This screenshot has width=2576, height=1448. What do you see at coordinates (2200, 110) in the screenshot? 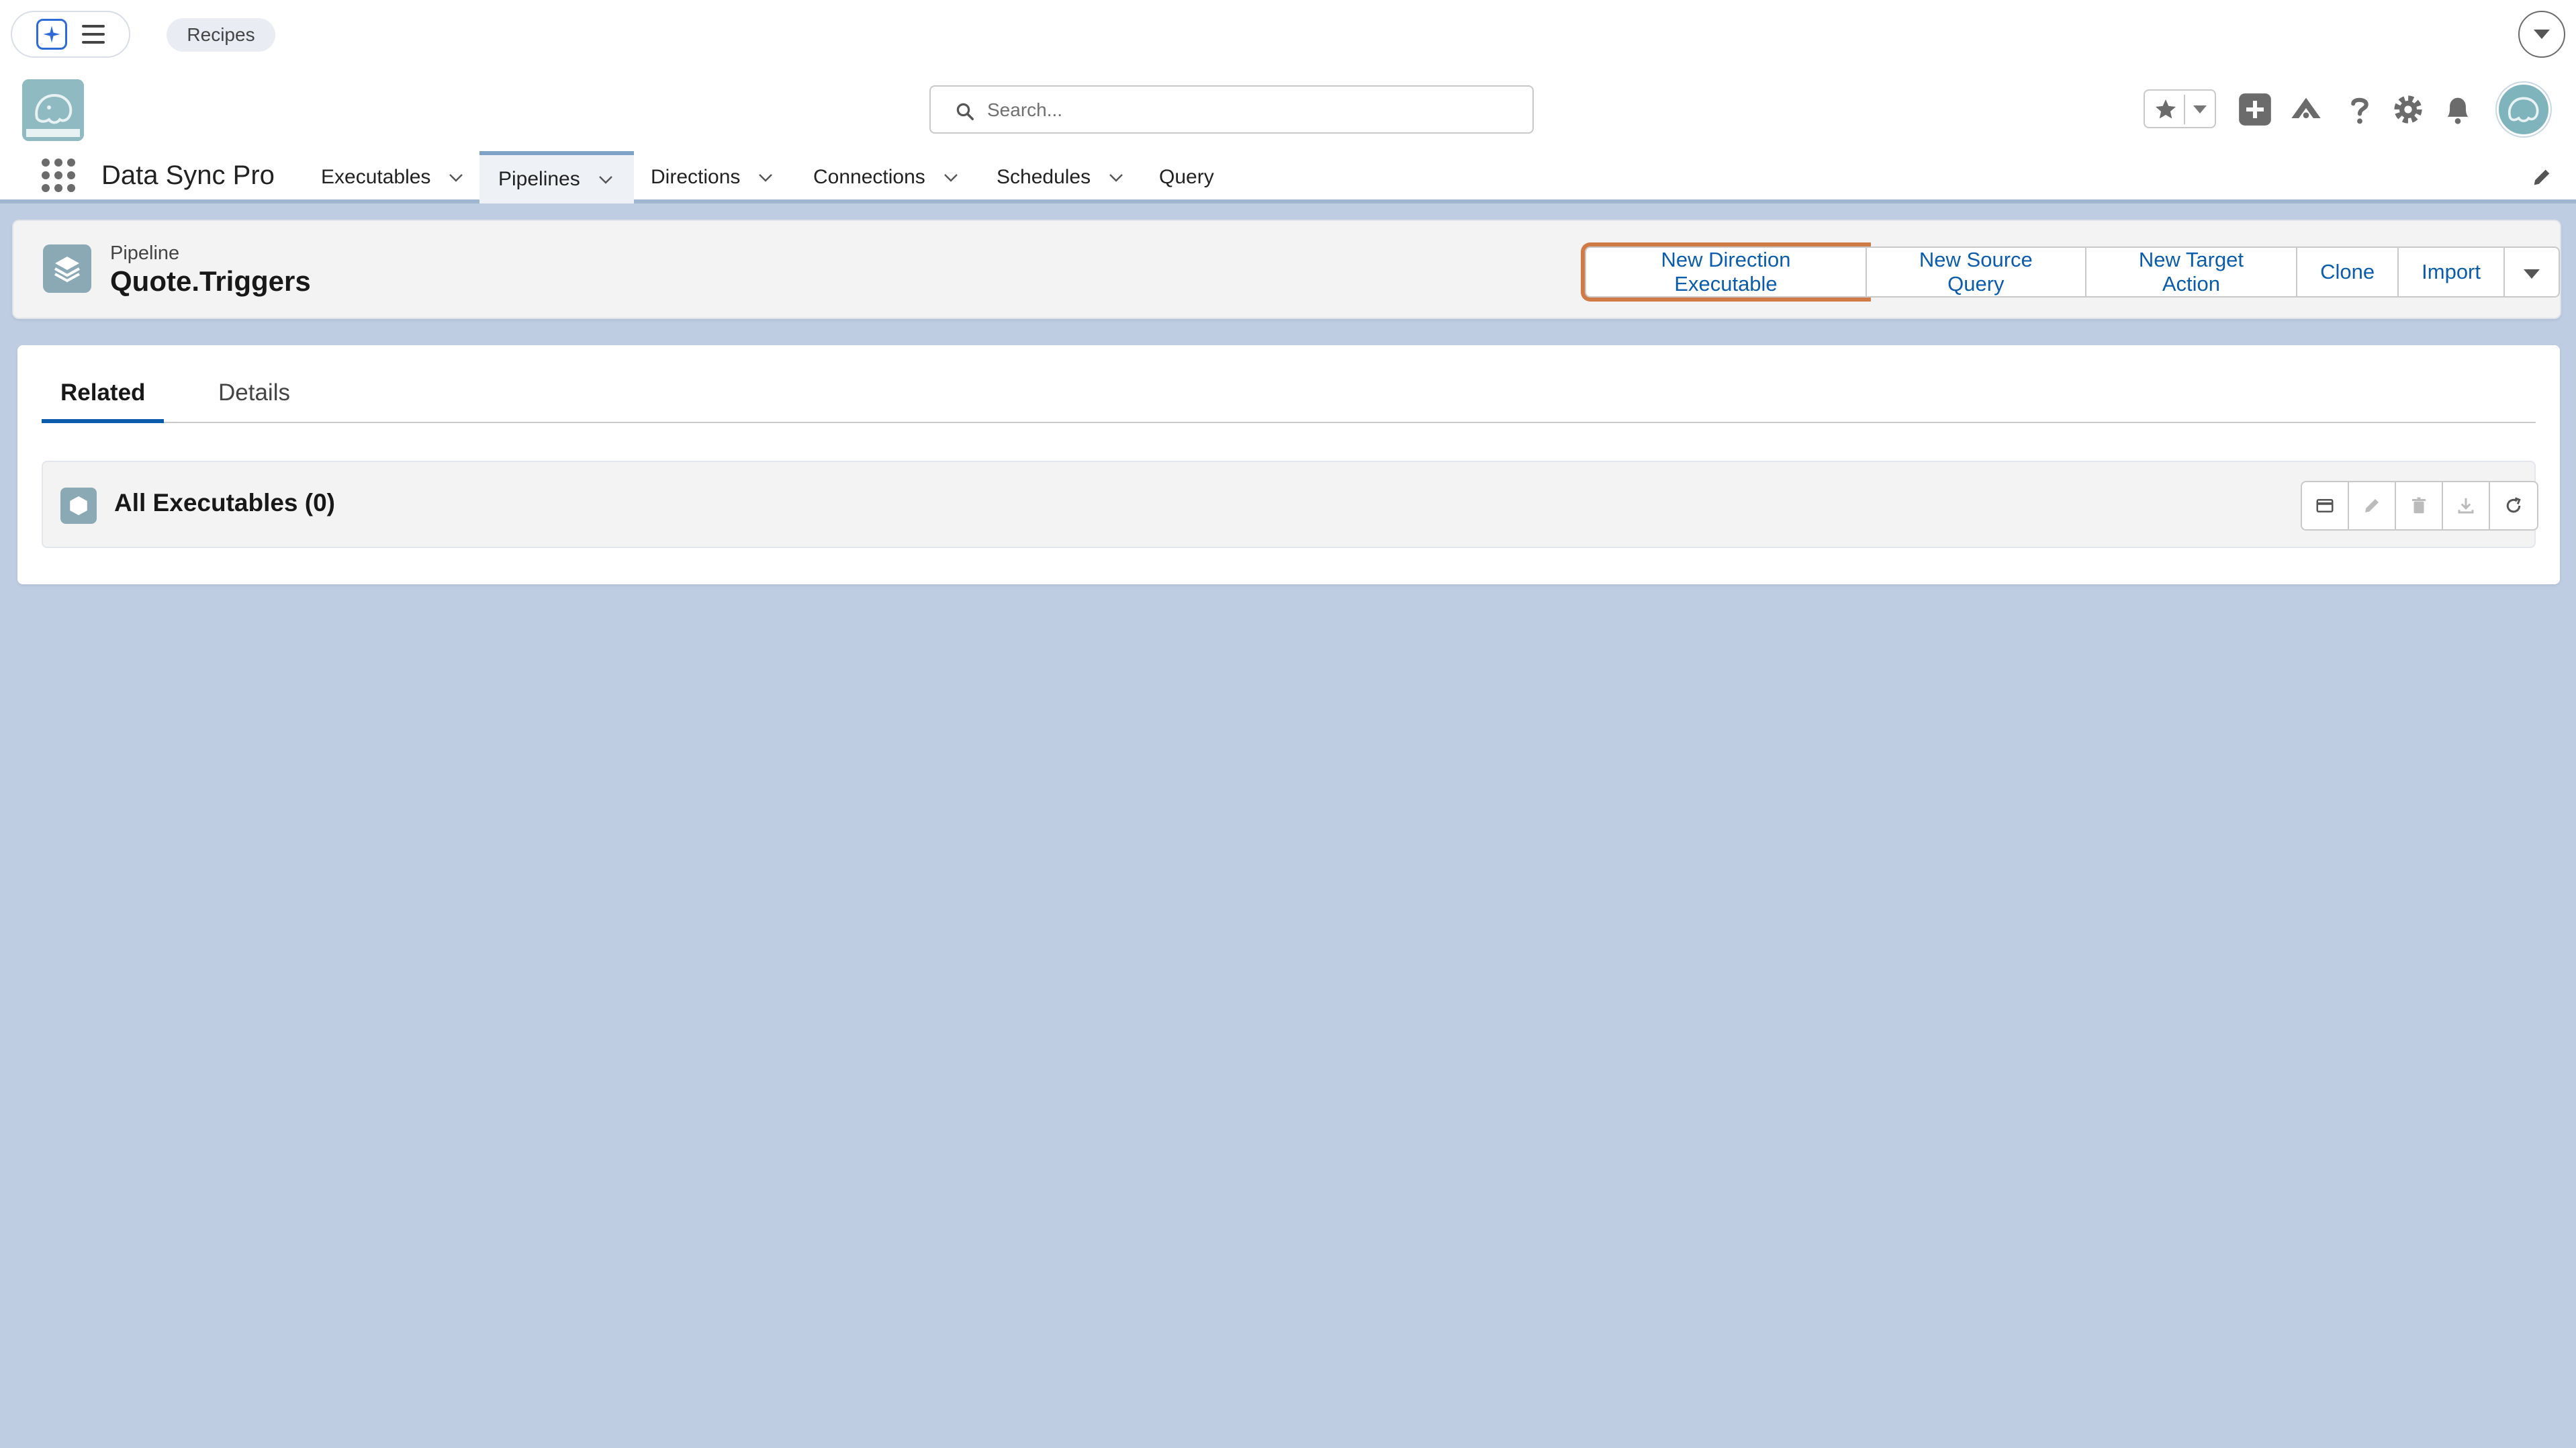
I see `favorites-dropdown-icon` at bounding box center [2200, 110].